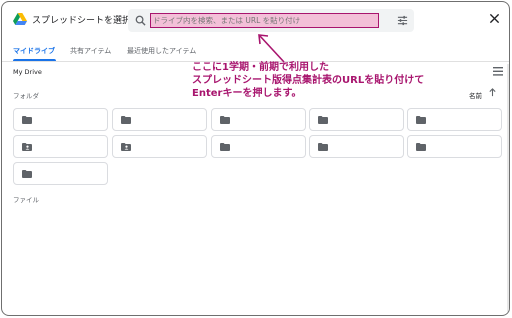  What do you see at coordinates (494, 18) in the screenshot?
I see `close-icon` at bounding box center [494, 18].